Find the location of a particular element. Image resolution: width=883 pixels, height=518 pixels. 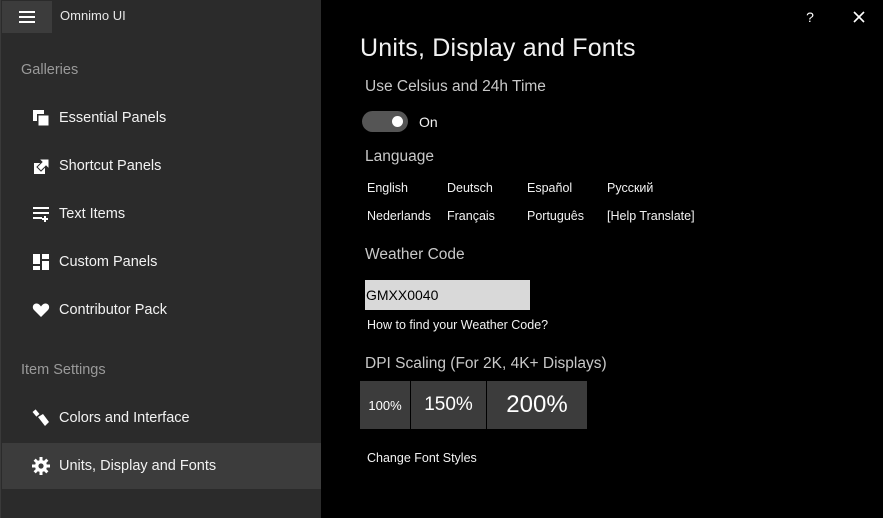

close-button is located at coordinates (859, 17).